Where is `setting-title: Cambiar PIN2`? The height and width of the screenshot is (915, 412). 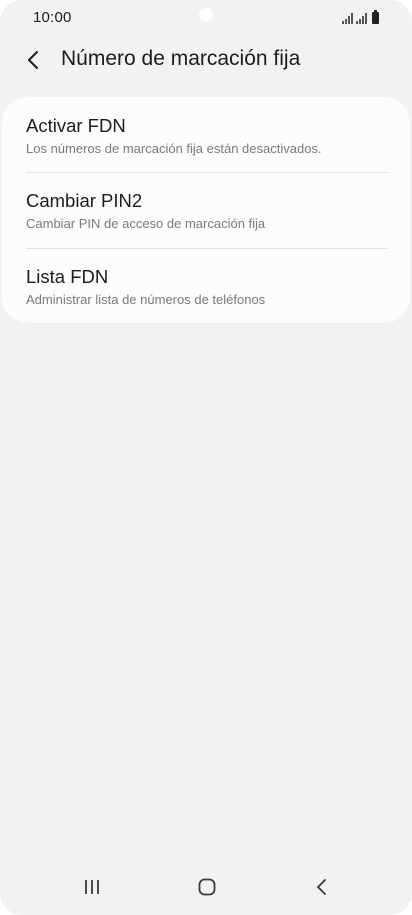
setting-title: Cambiar PIN2 is located at coordinates (84, 200).